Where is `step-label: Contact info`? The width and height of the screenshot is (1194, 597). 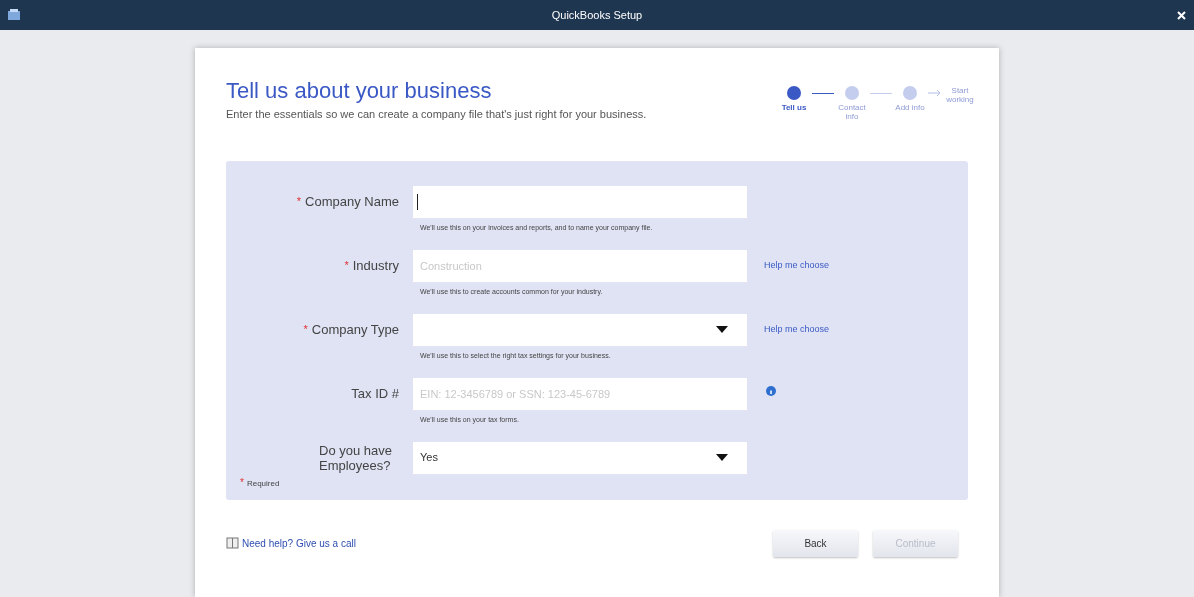 step-label: Contact info is located at coordinates (852, 112).